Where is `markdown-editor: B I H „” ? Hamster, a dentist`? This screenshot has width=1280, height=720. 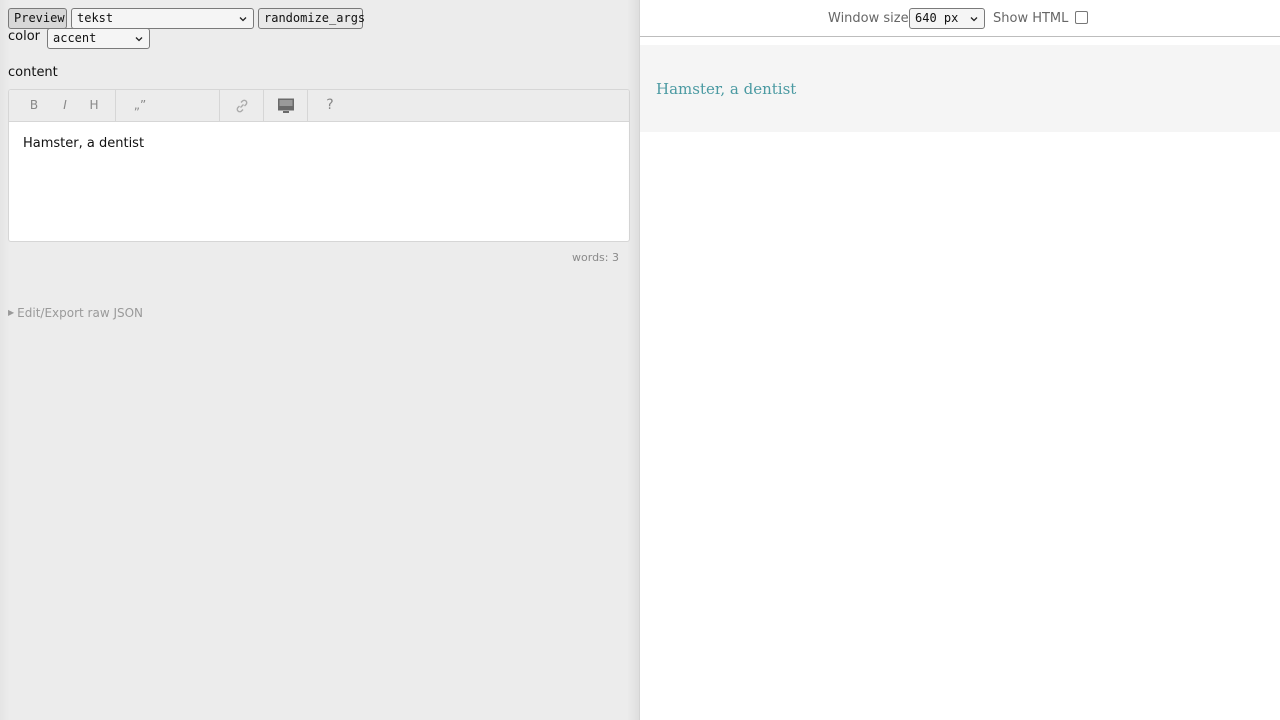
markdown-editor: B I H „” ? Hamster, a dentist is located at coordinates (319, 165).